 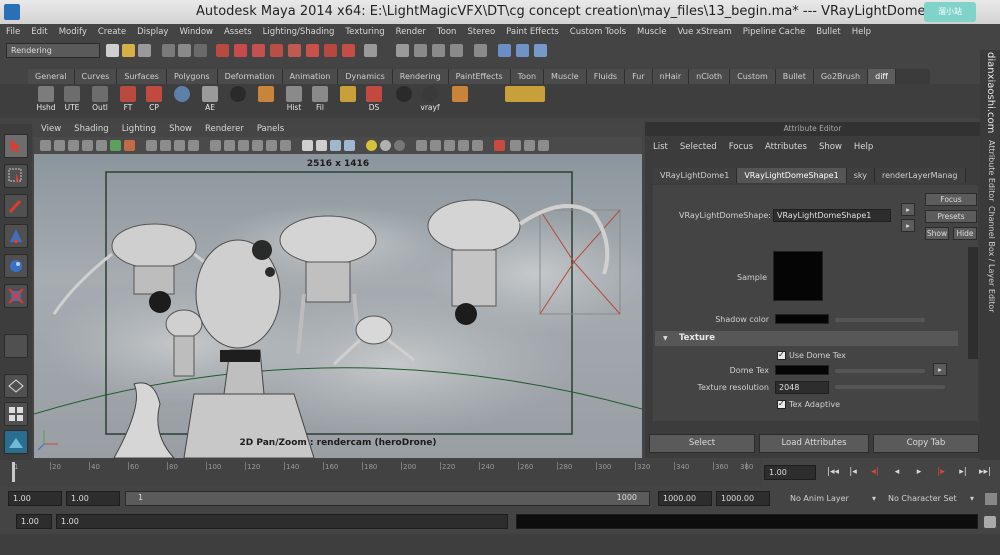 I want to click on menu-window: Window, so click(x=196, y=32).